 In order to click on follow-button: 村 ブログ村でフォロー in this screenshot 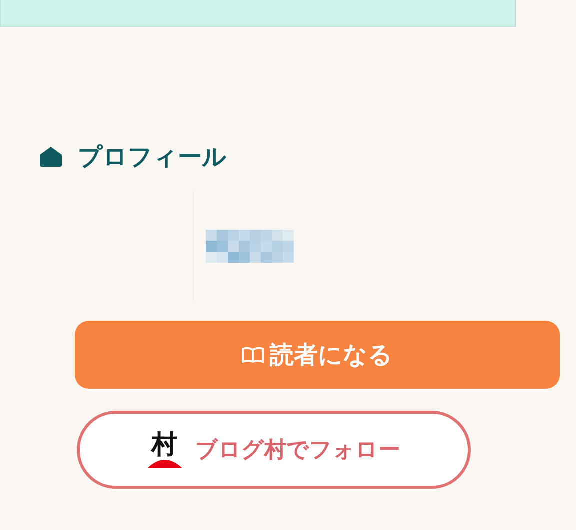, I will do `click(274, 450)`.